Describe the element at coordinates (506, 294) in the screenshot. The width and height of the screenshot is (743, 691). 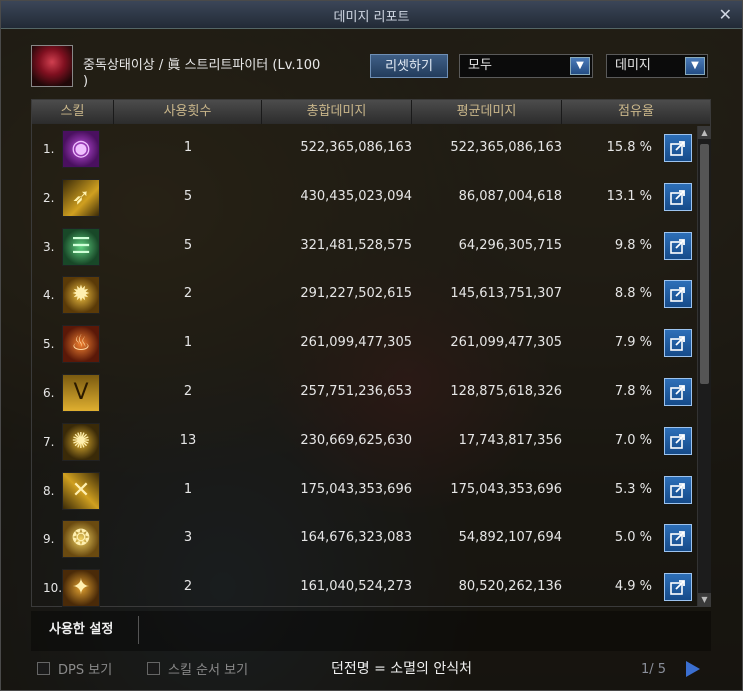
I see `row-avg-damage: 145,613,751,307` at that location.